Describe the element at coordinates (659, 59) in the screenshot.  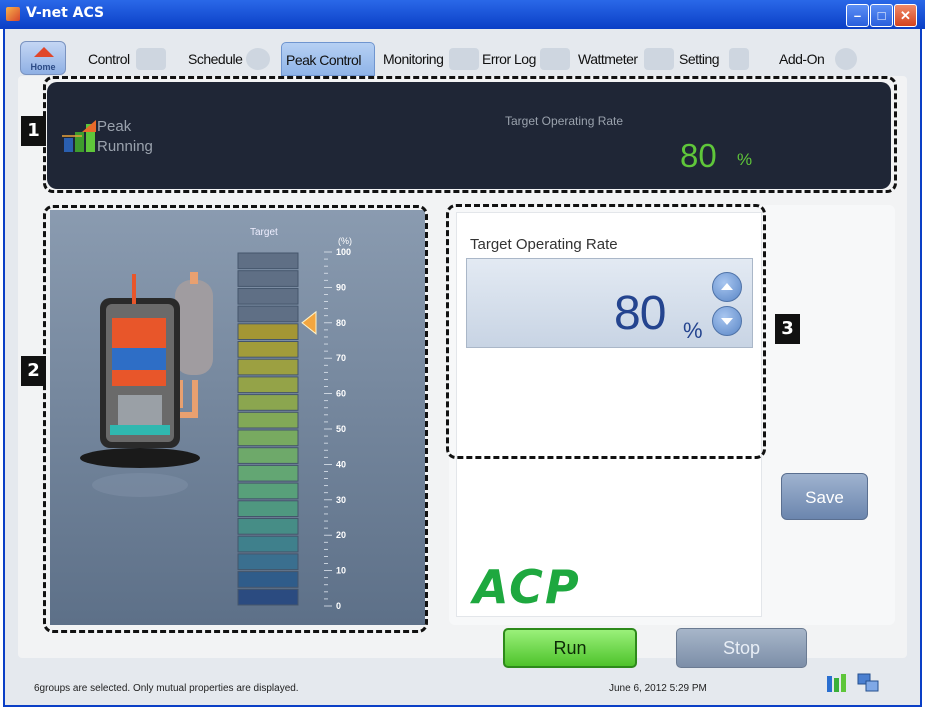
I see `wattmeter-icon` at that location.